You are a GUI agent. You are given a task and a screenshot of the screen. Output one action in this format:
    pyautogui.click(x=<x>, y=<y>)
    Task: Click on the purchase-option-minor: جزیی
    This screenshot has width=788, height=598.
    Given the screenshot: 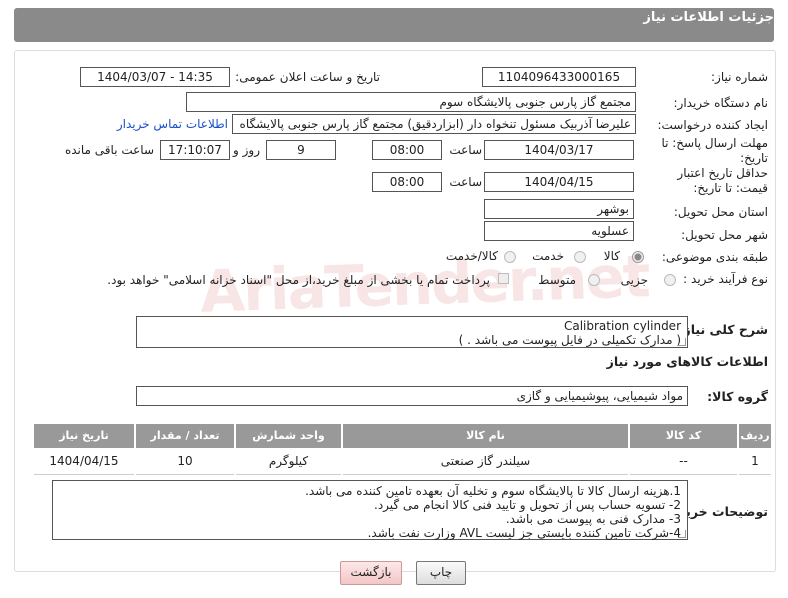 What is the action you would take?
    pyautogui.click(x=634, y=280)
    